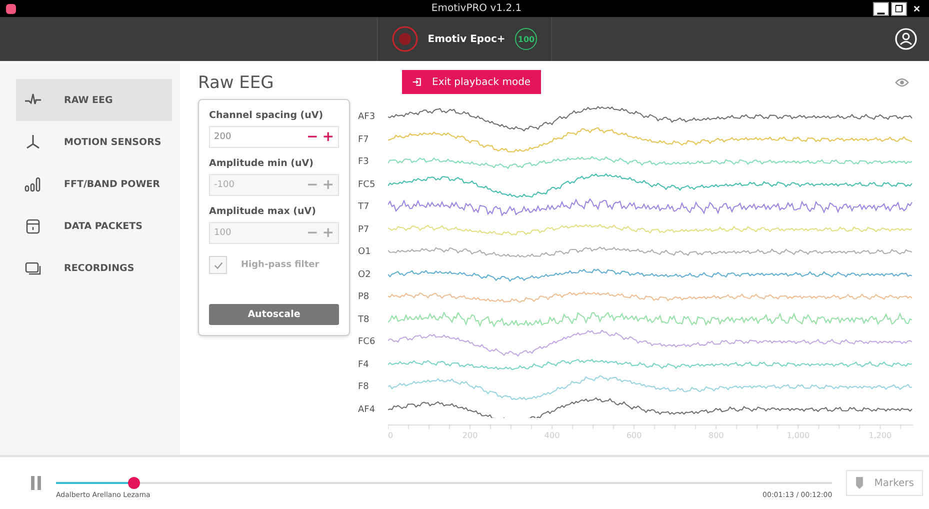  I want to click on sidebar-item: RECORDINGS, so click(94, 268).